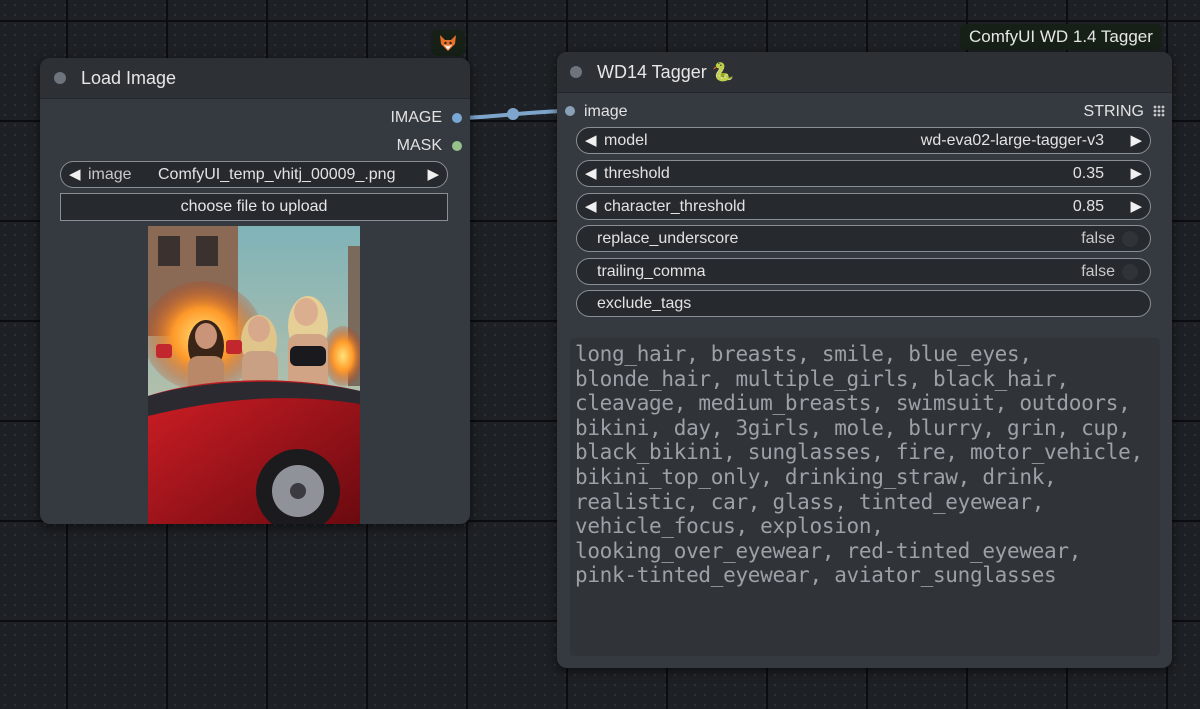 The width and height of the screenshot is (1200, 709). What do you see at coordinates (606, 111) in the screenshot?
I see `input-image-label: image` at bounding box center [606, 111].